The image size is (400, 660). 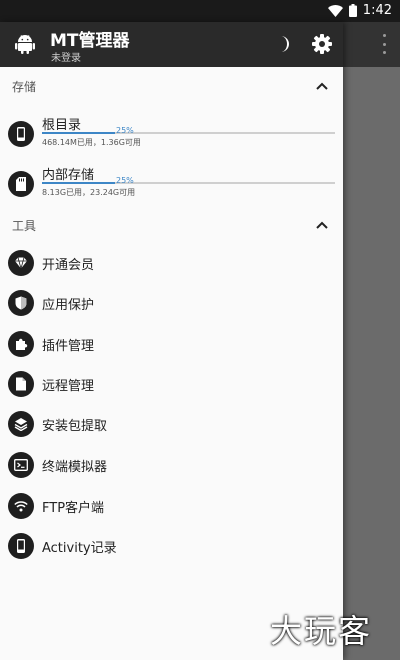 I want to click on tool-label: 终端模拟器, so click(x=75, y=467).